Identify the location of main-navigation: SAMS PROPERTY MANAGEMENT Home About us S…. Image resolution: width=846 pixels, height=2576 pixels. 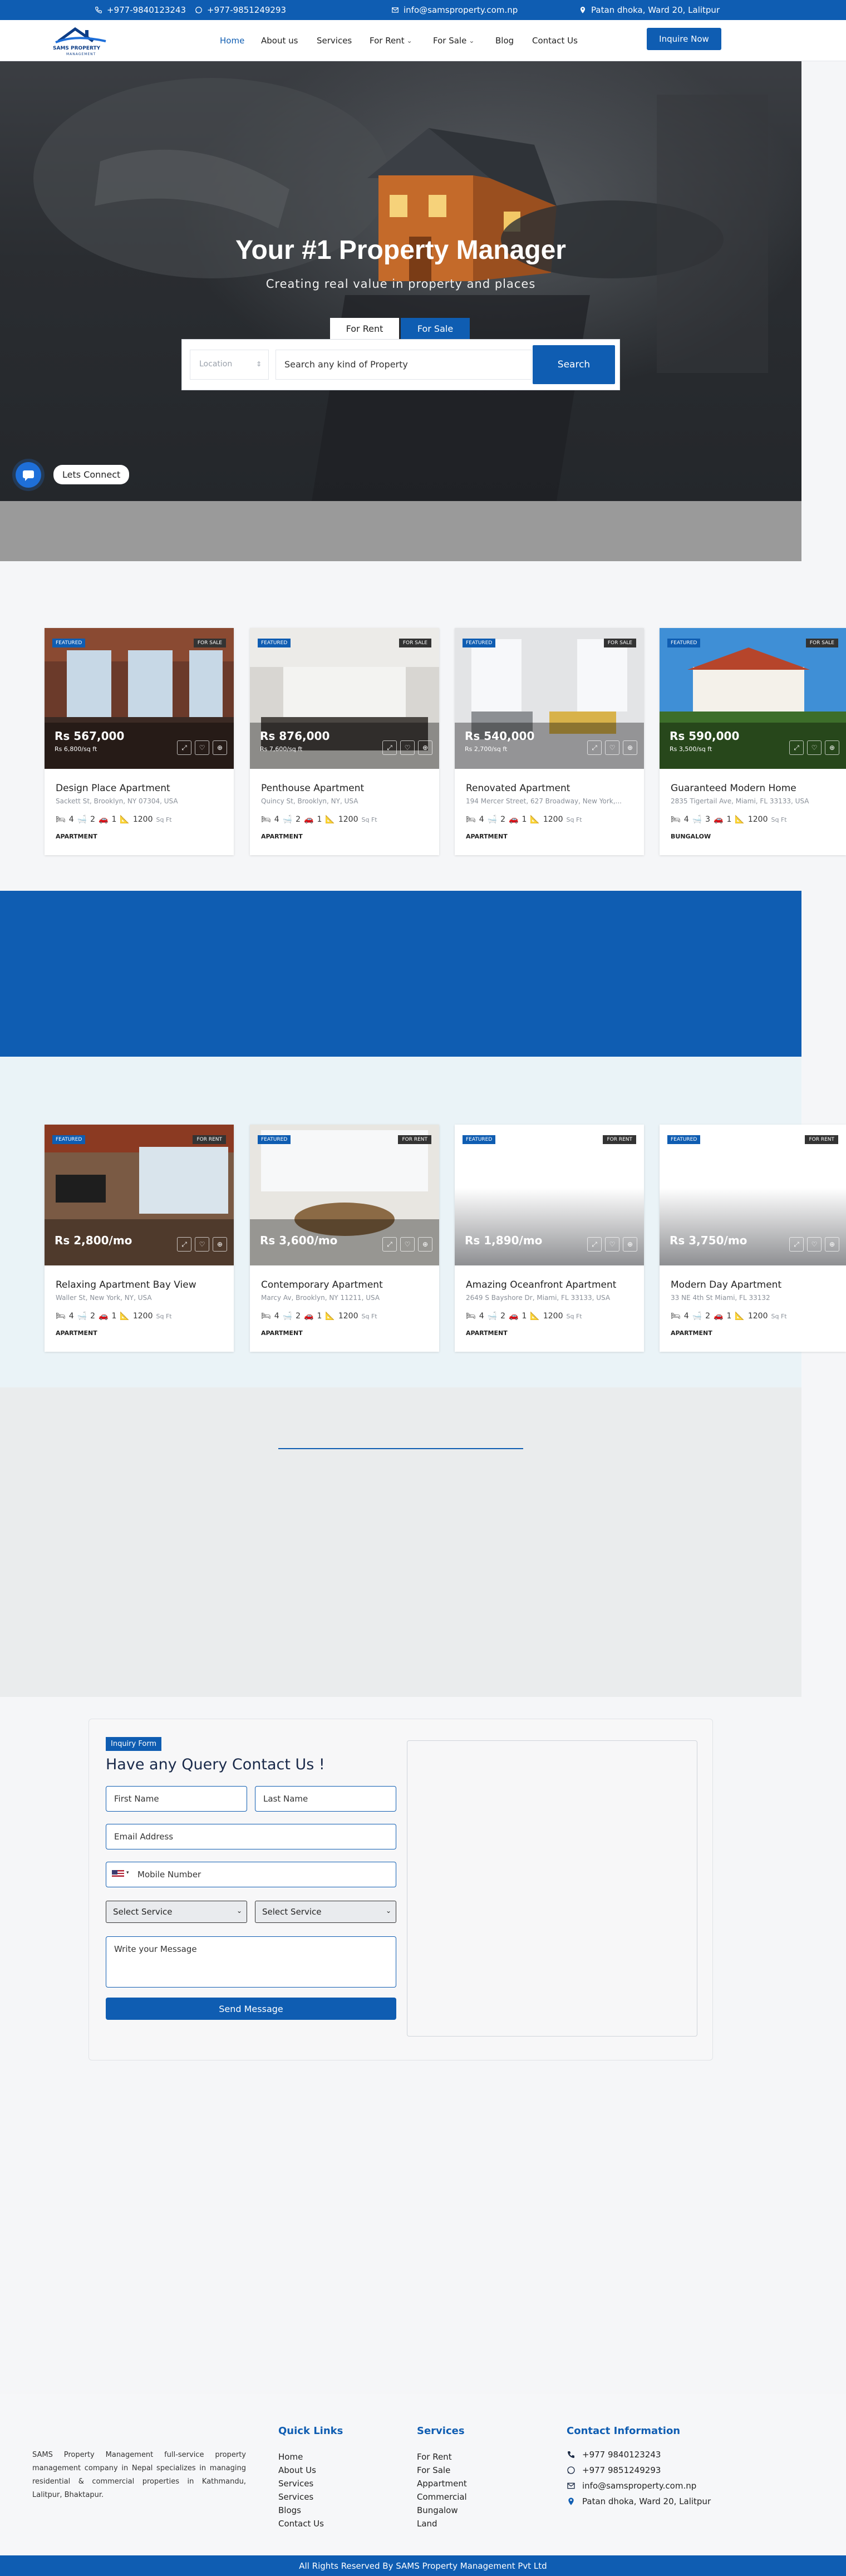
(423, 40).